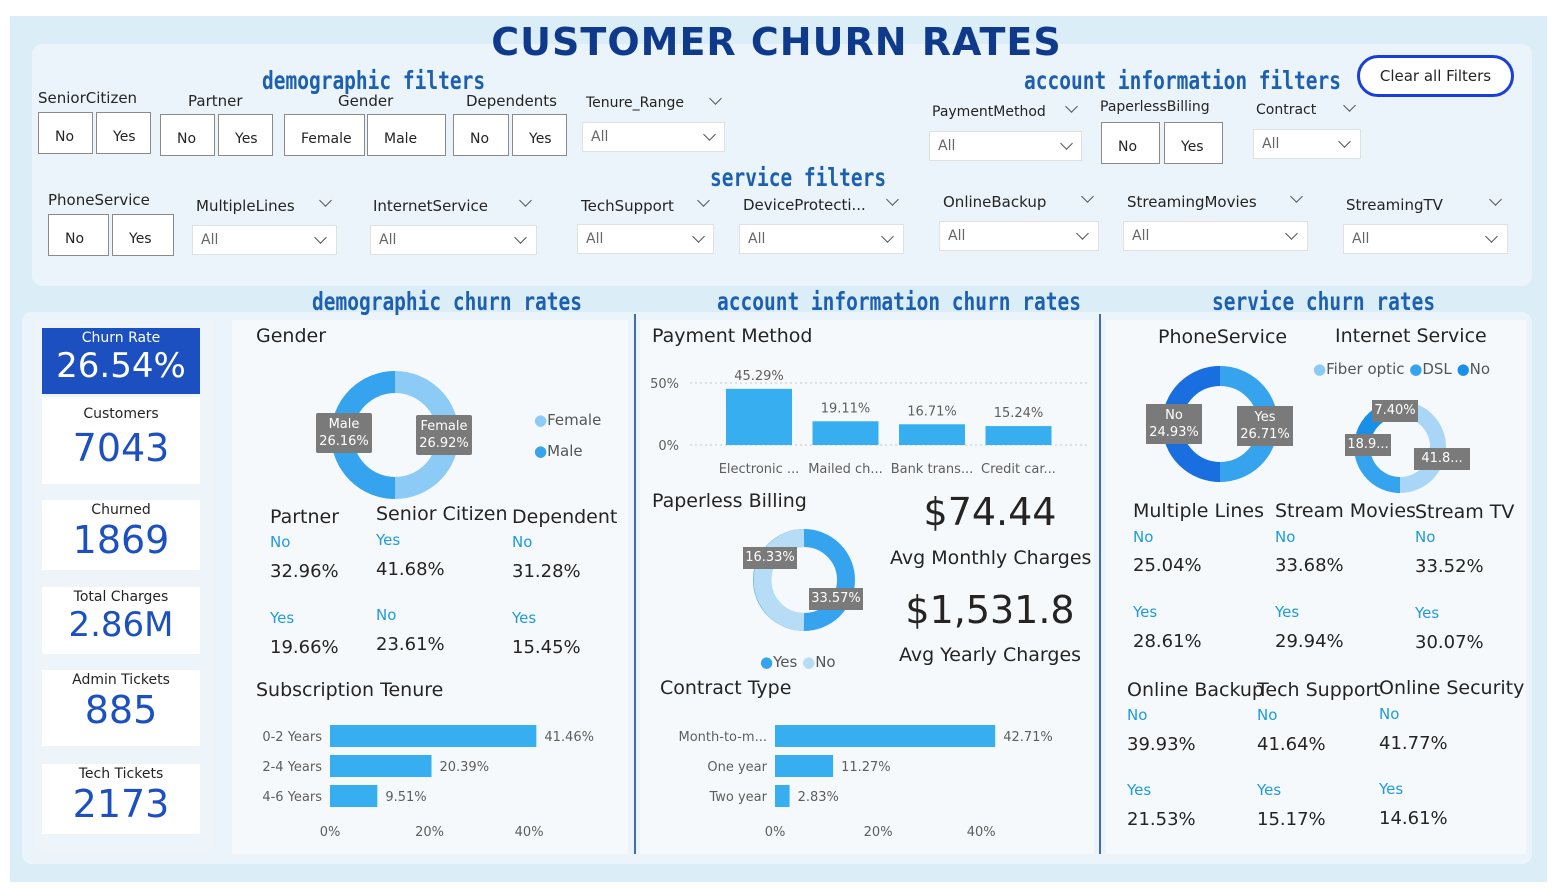  I want to click on demographic-rates-heading: demographic churn rates, so click(447, 301).